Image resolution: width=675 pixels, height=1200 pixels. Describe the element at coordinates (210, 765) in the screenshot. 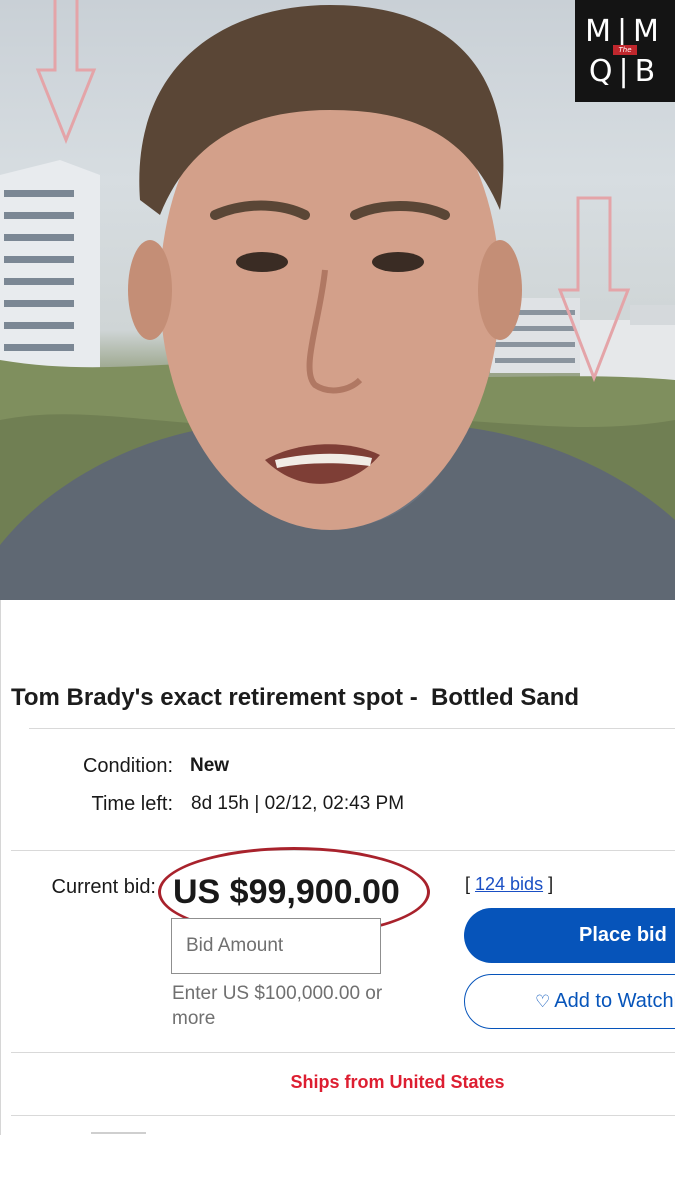

I see `condition-value: New` at that location.